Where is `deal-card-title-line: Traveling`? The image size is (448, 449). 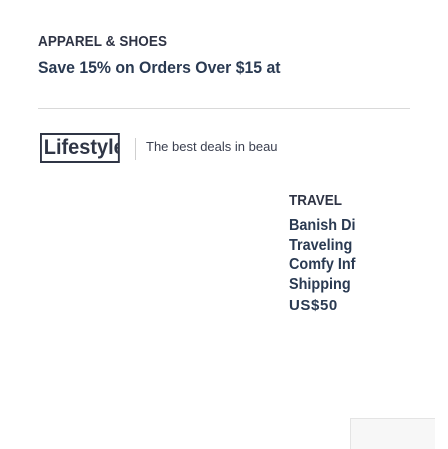 deal-card-title-line: Traveling is located at coordinates (321, 245).